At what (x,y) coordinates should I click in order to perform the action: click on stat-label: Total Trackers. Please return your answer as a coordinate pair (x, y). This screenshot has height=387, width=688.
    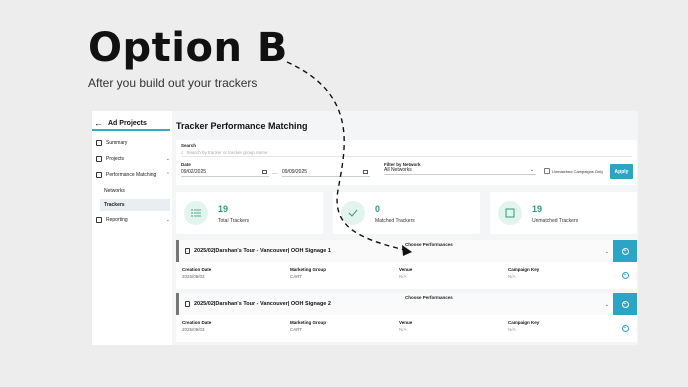
    Looking at the image, I should click on (234, 221).